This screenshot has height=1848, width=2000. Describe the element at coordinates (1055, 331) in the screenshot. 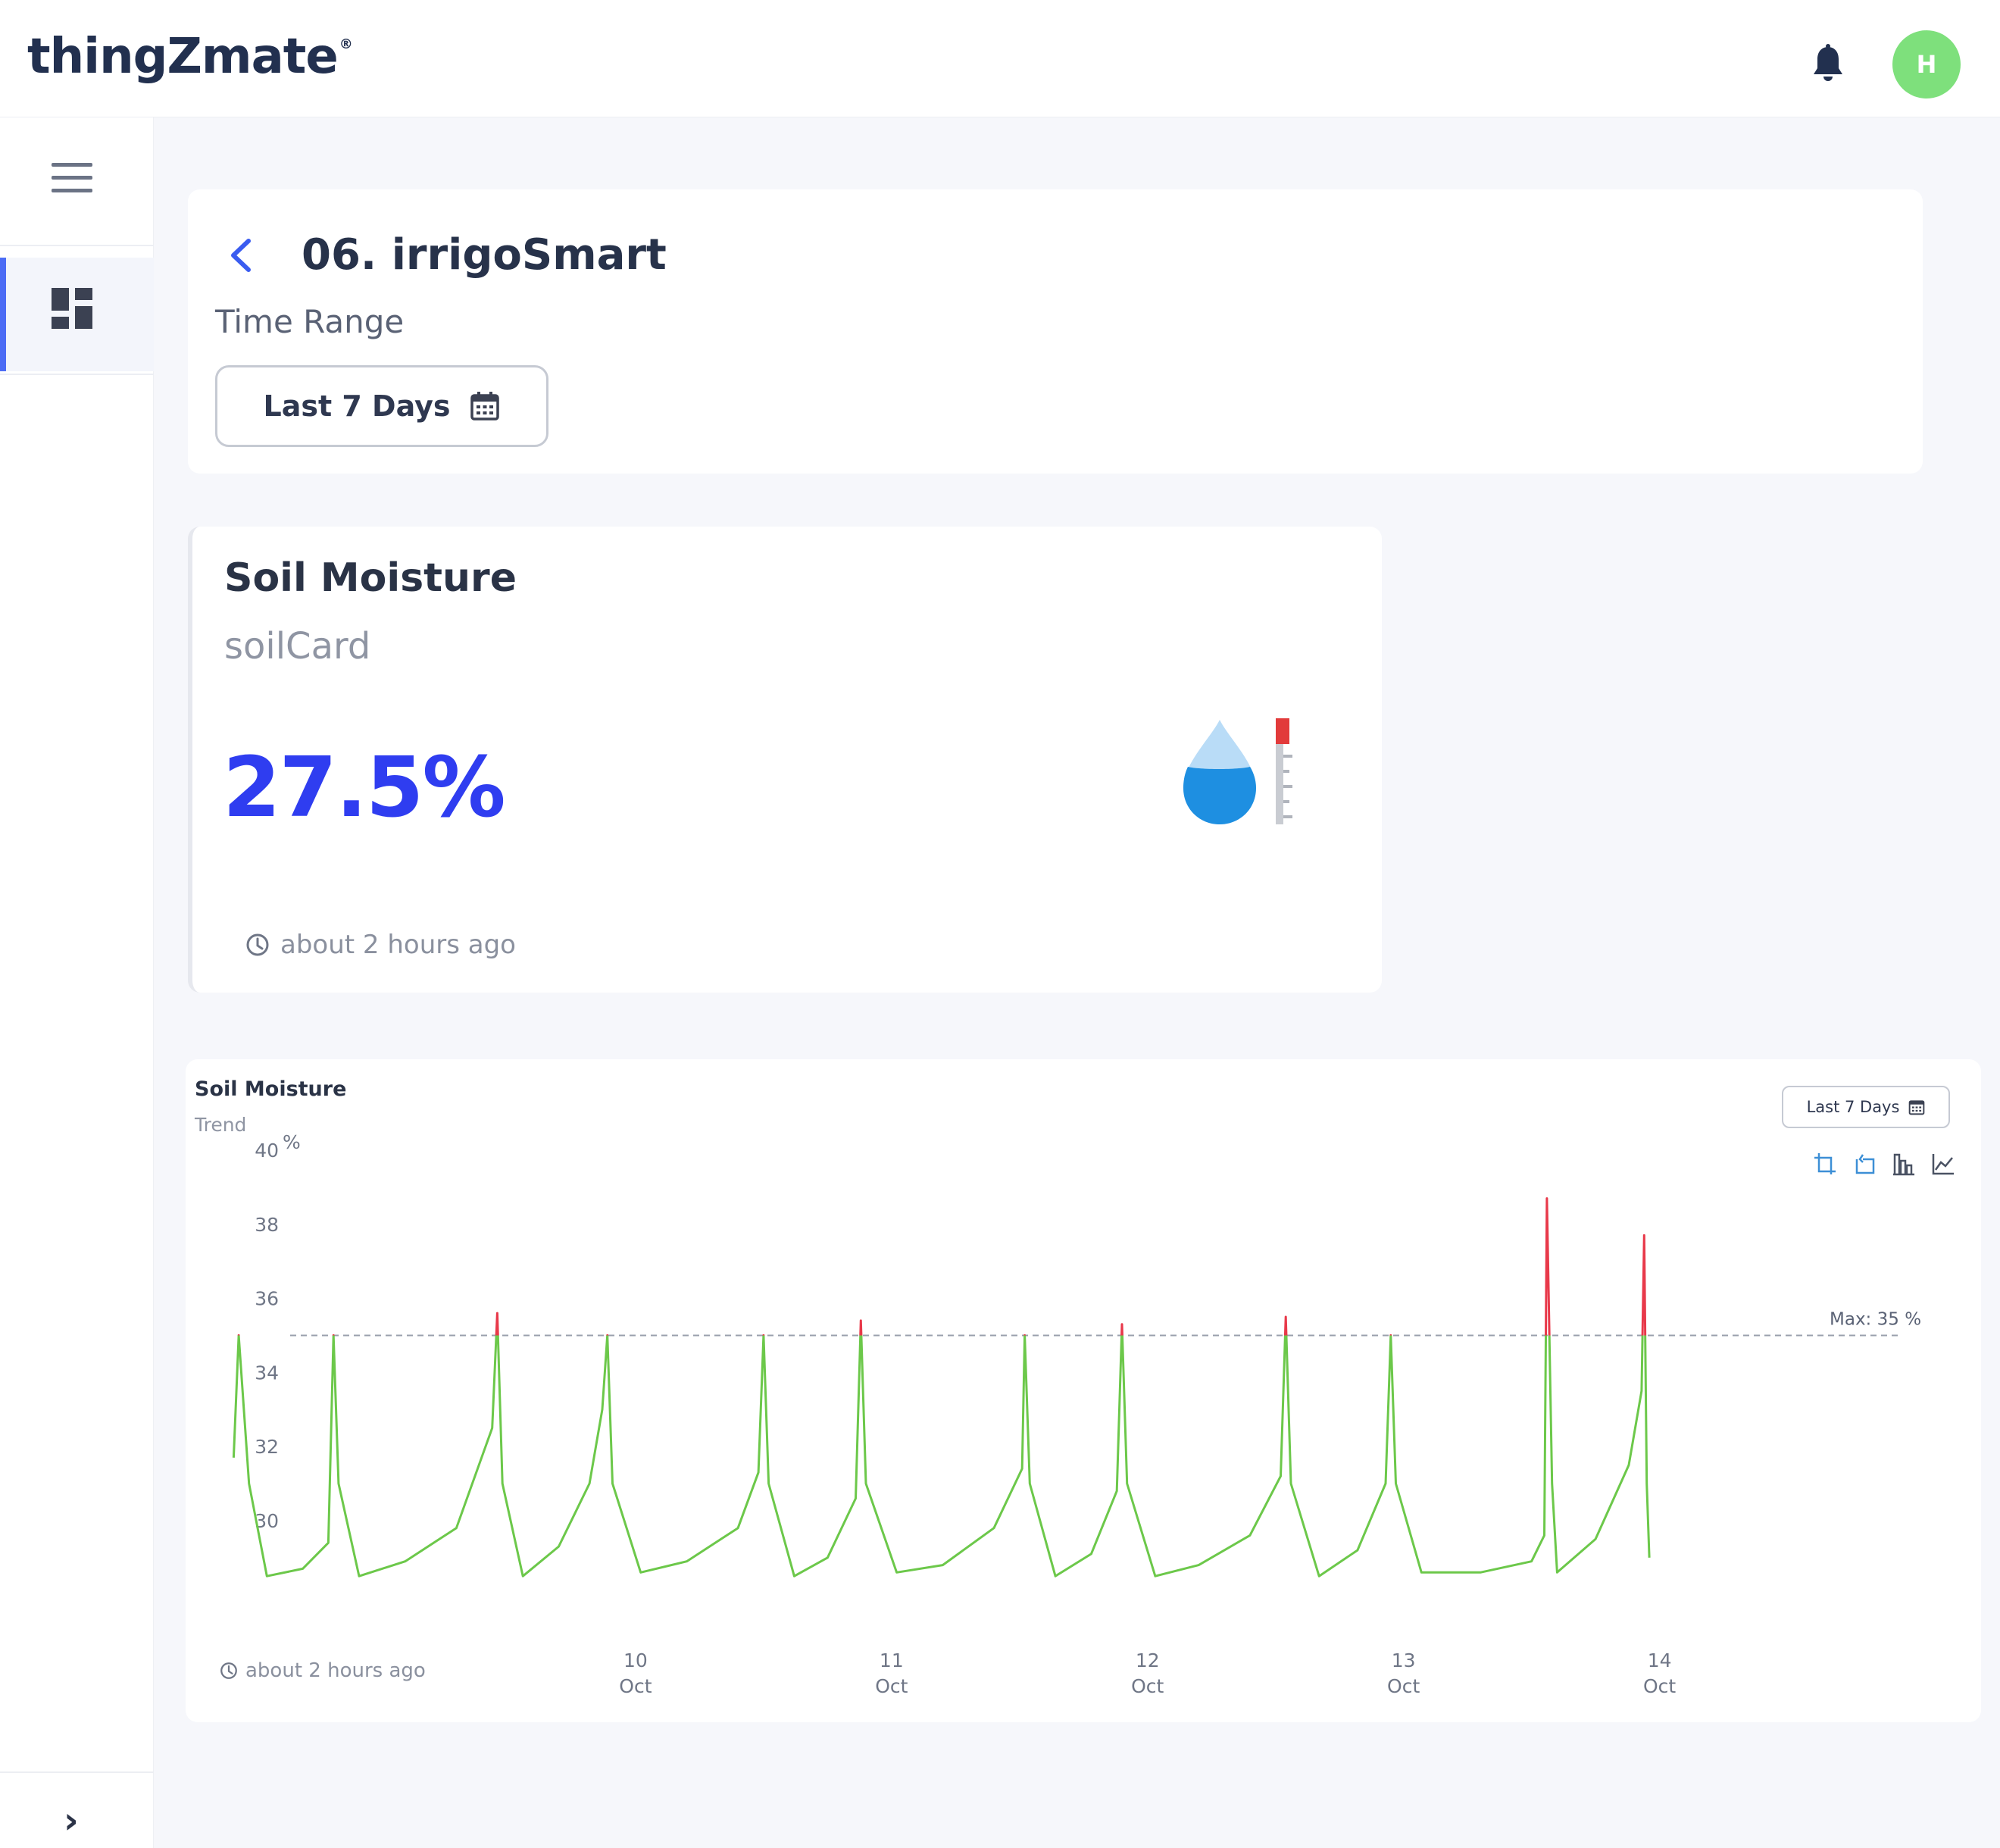

I see `device-header-card: 06. irrigoSmart Time Range Last 7 Days` at that location.